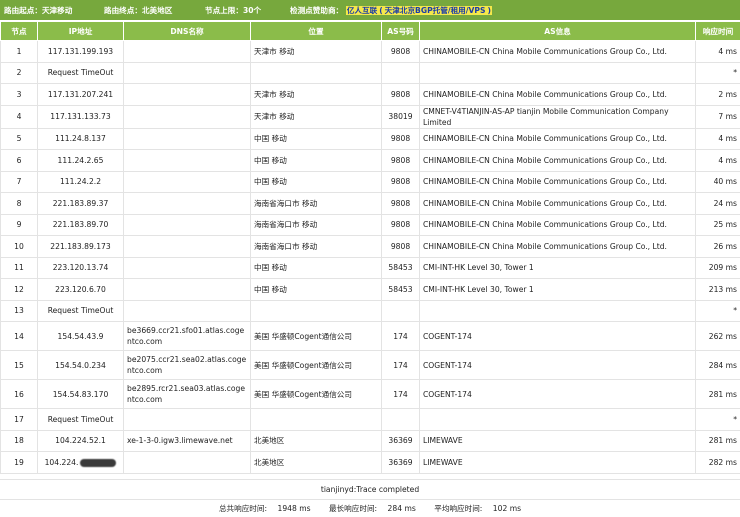 This screenshot has height=517, width=740. I want to click on route-start-value: 天津移动, so click(57, 10).